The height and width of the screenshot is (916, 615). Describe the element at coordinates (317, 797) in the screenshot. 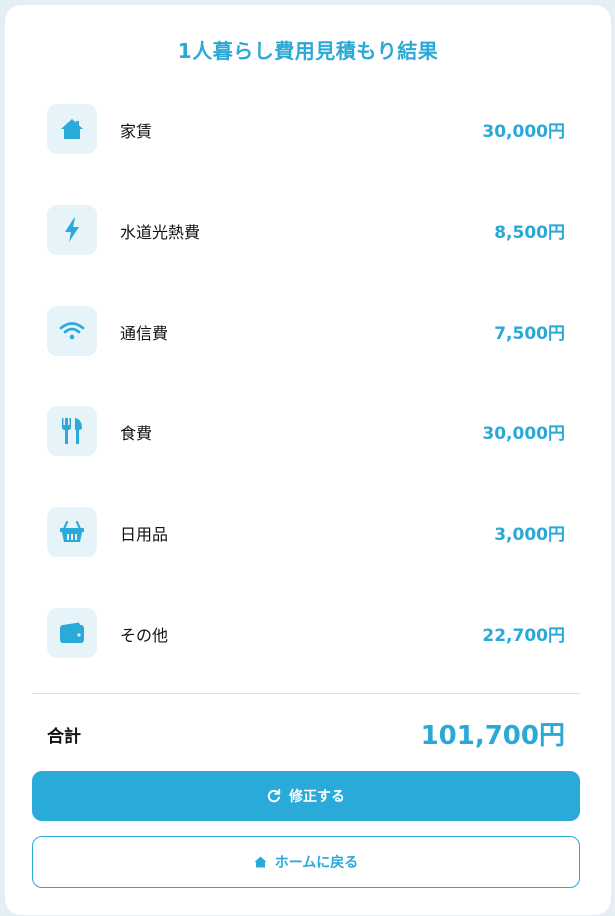

I see `edit-button-label: 修正する` at that location.